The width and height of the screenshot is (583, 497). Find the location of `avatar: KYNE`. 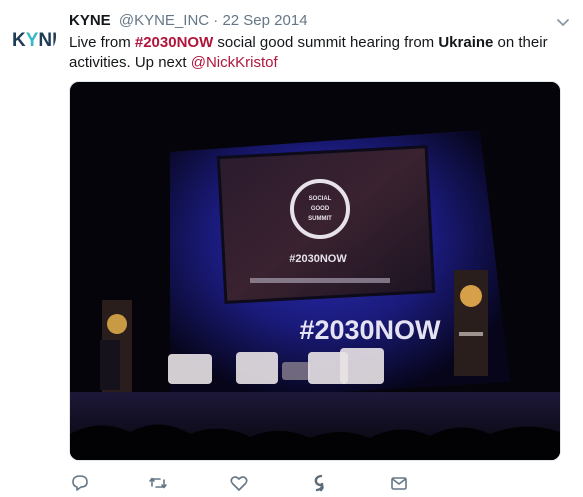

avatar: KYNE is located at coordinates (33, 36).